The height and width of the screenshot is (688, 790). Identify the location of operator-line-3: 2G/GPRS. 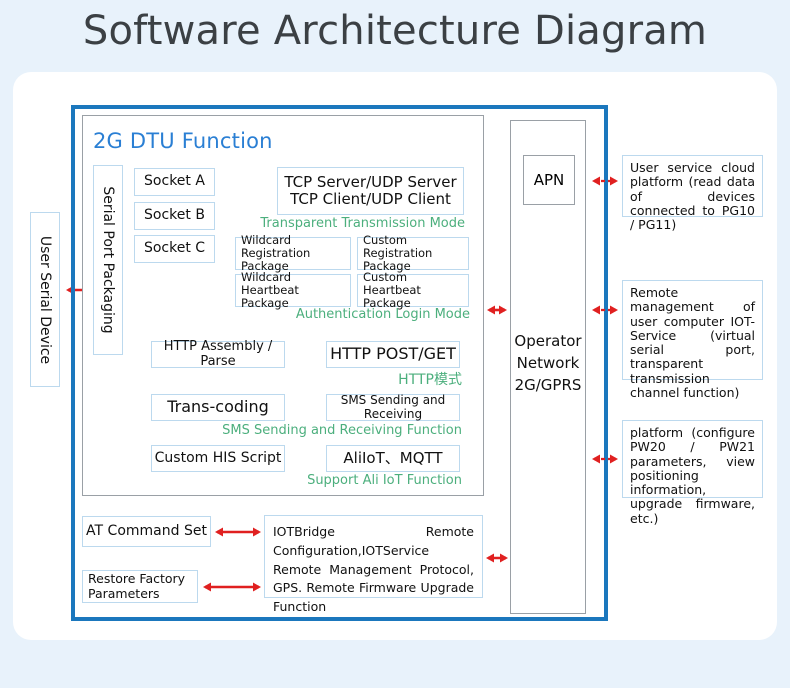
(548, 384).